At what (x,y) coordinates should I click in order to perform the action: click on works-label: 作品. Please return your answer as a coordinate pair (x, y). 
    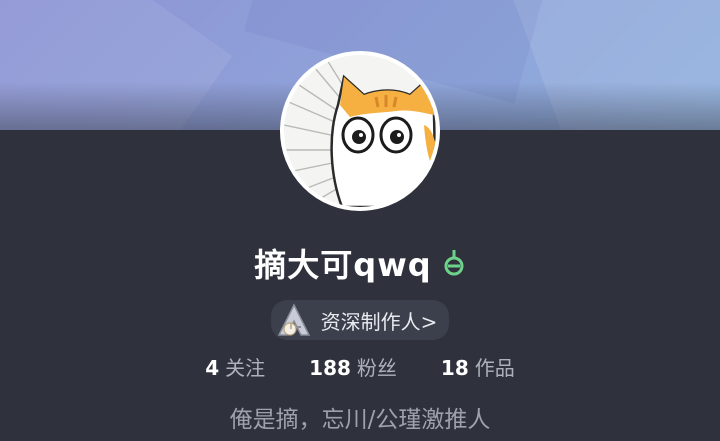
    Looking at the image, I should click on (494, 368).